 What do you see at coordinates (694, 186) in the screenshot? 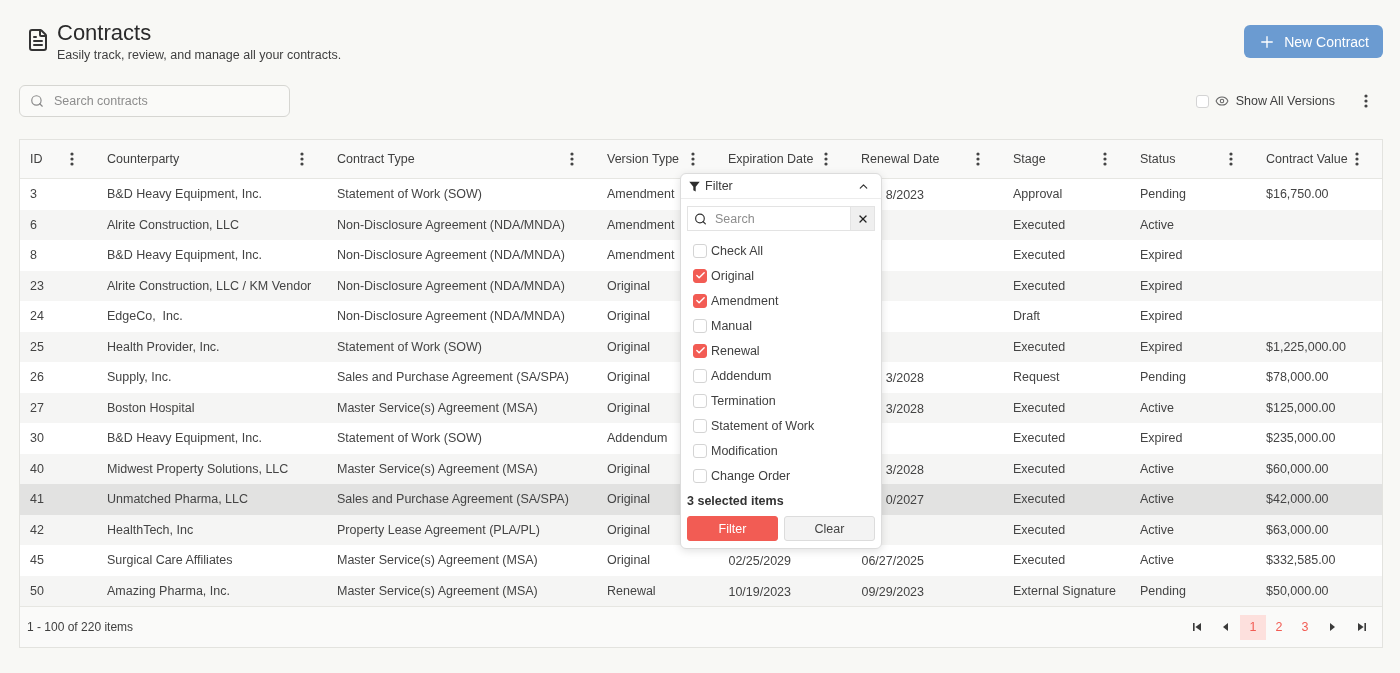
I see `funnel-icon` at bounding box center [694, 186].